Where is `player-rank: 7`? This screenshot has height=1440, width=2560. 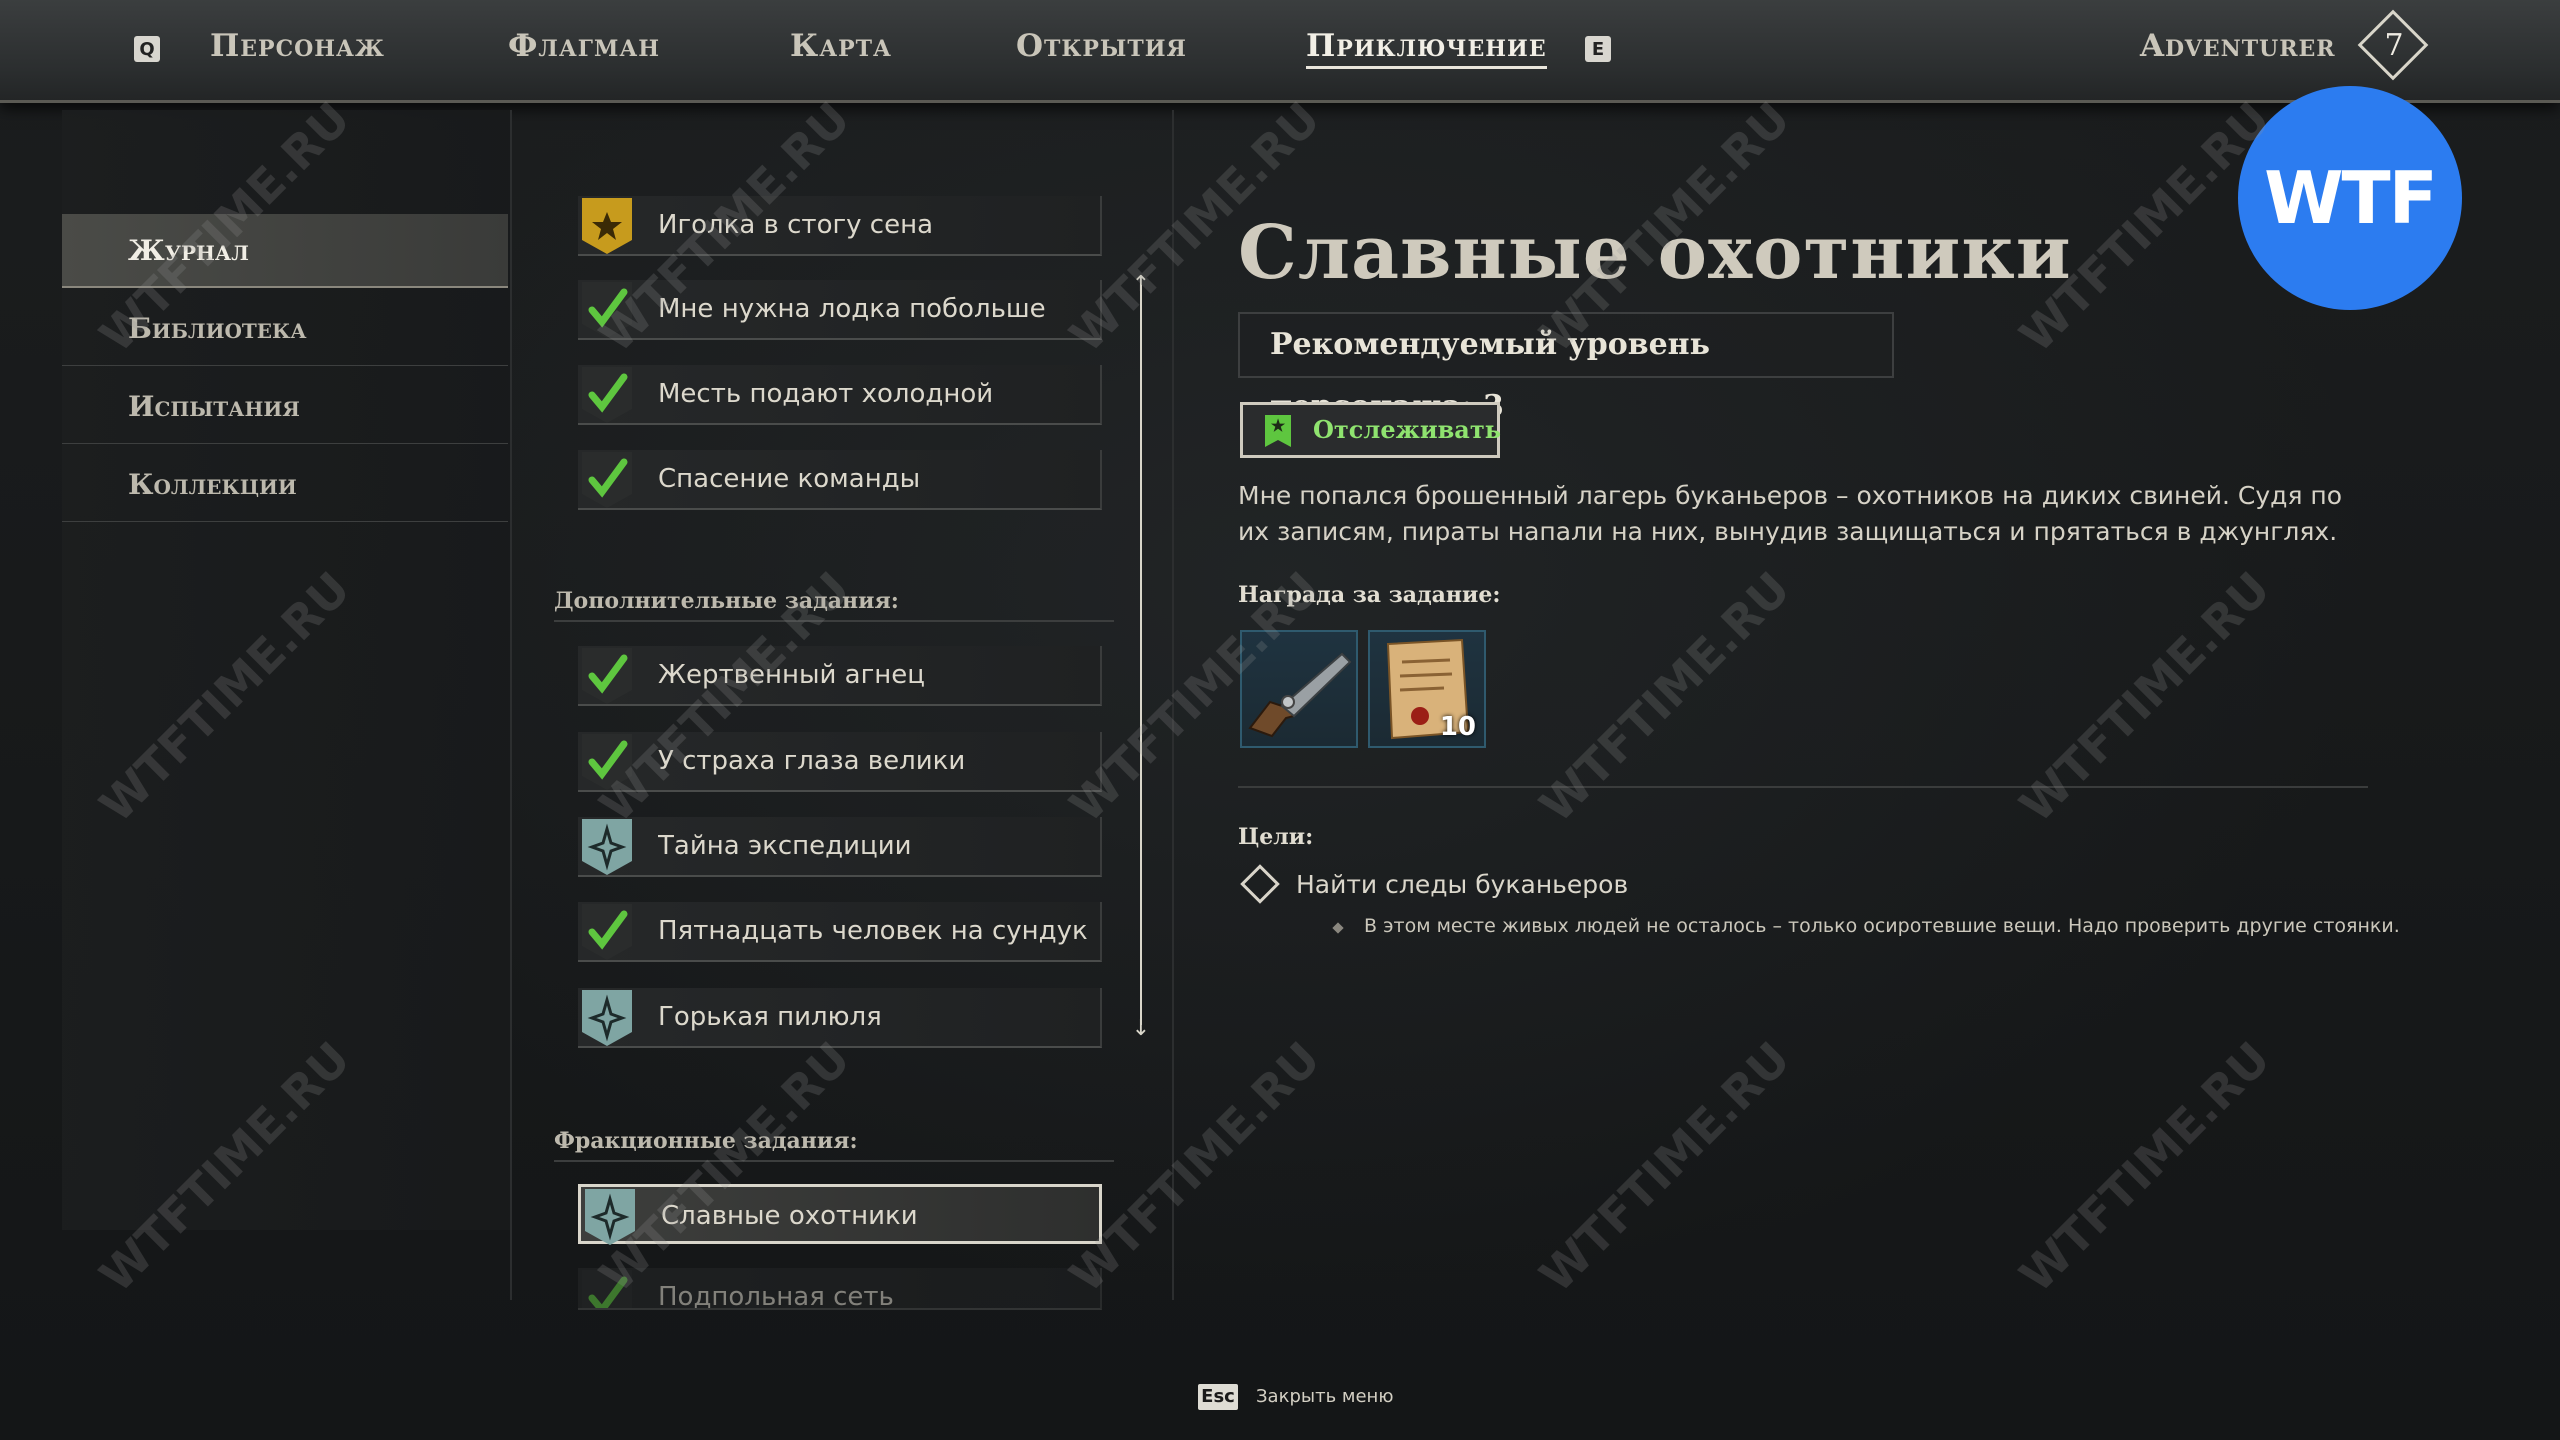 player-rank: 7 is located at coordinates (2394, 45).